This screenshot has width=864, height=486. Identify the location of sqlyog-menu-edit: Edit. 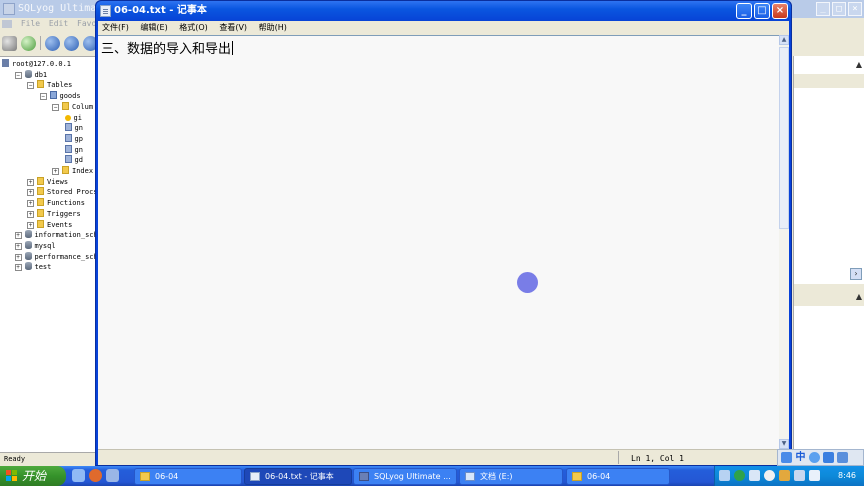
(58, 23).